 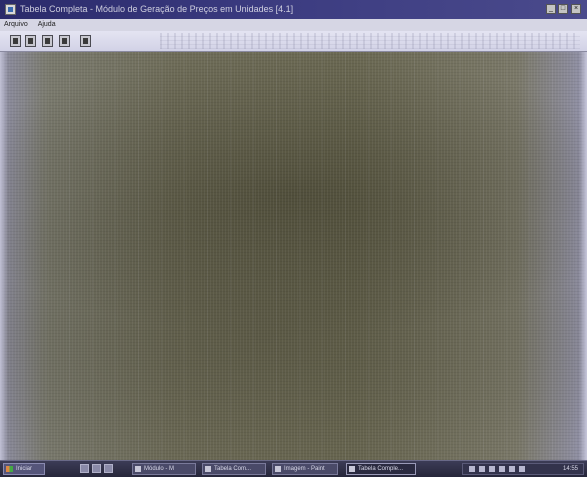 I want to click on export-icon, so click(x=47, y=41).